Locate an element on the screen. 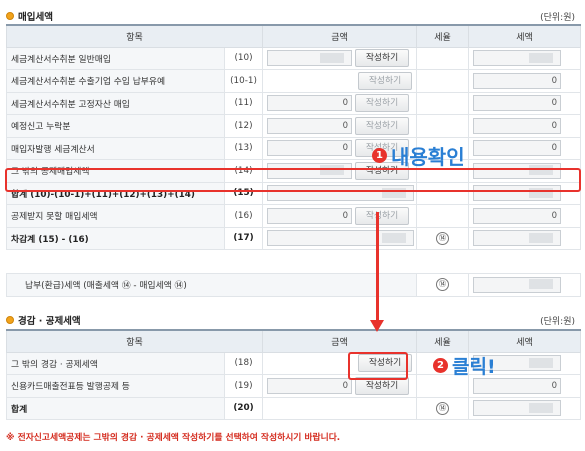  row-code: (11) is located at coordinates (243, 103).